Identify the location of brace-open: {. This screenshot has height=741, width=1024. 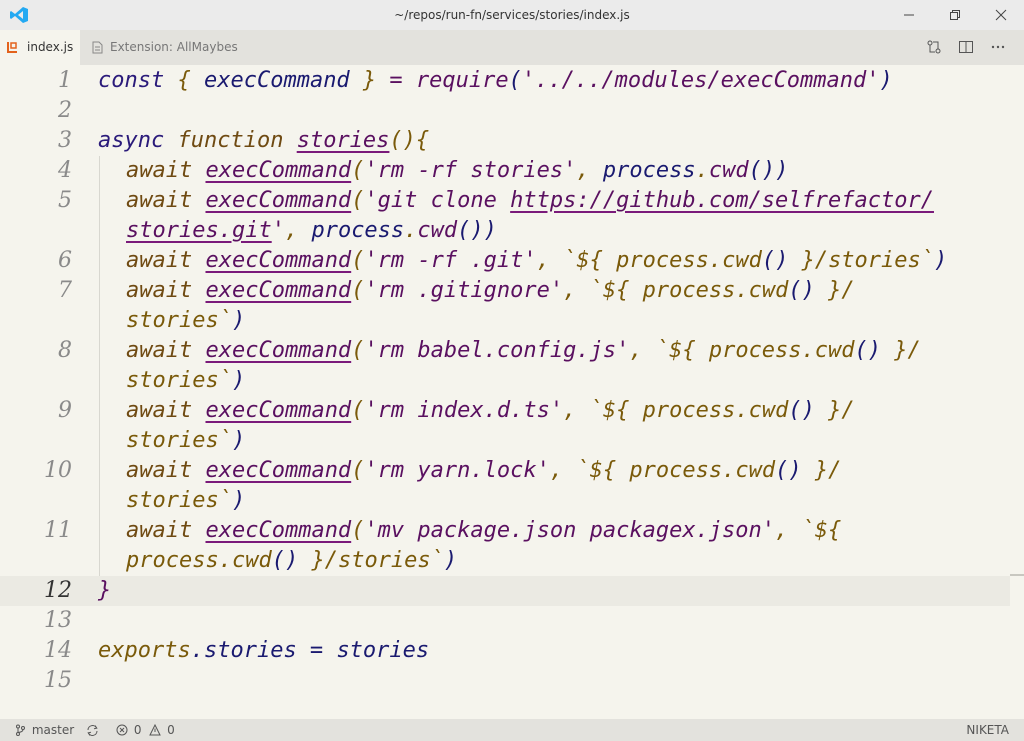
(422, 140).